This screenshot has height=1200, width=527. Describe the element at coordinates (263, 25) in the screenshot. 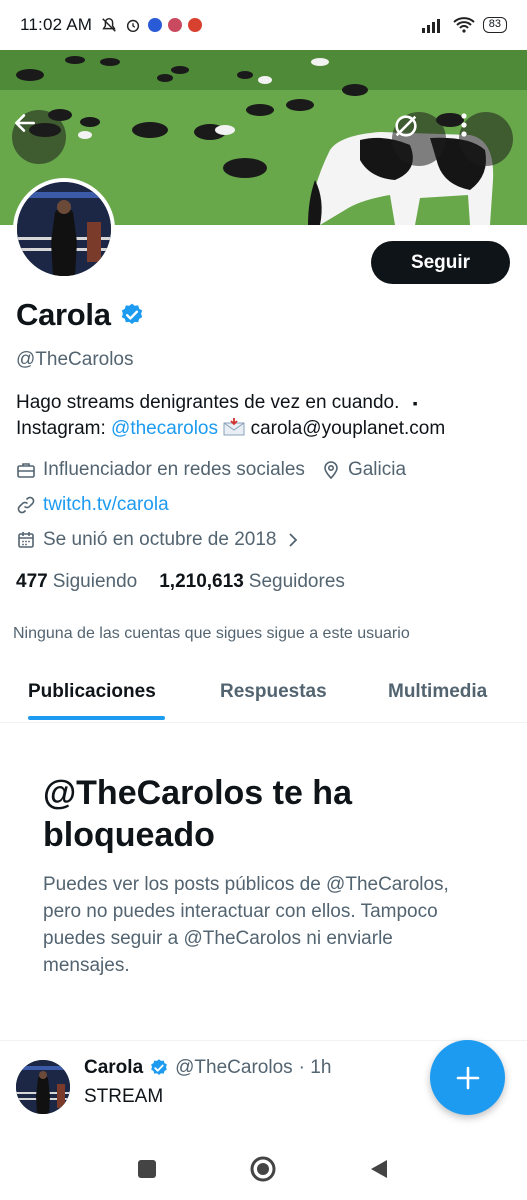

I see `status-bar: 11:02 AM 83` at that location.